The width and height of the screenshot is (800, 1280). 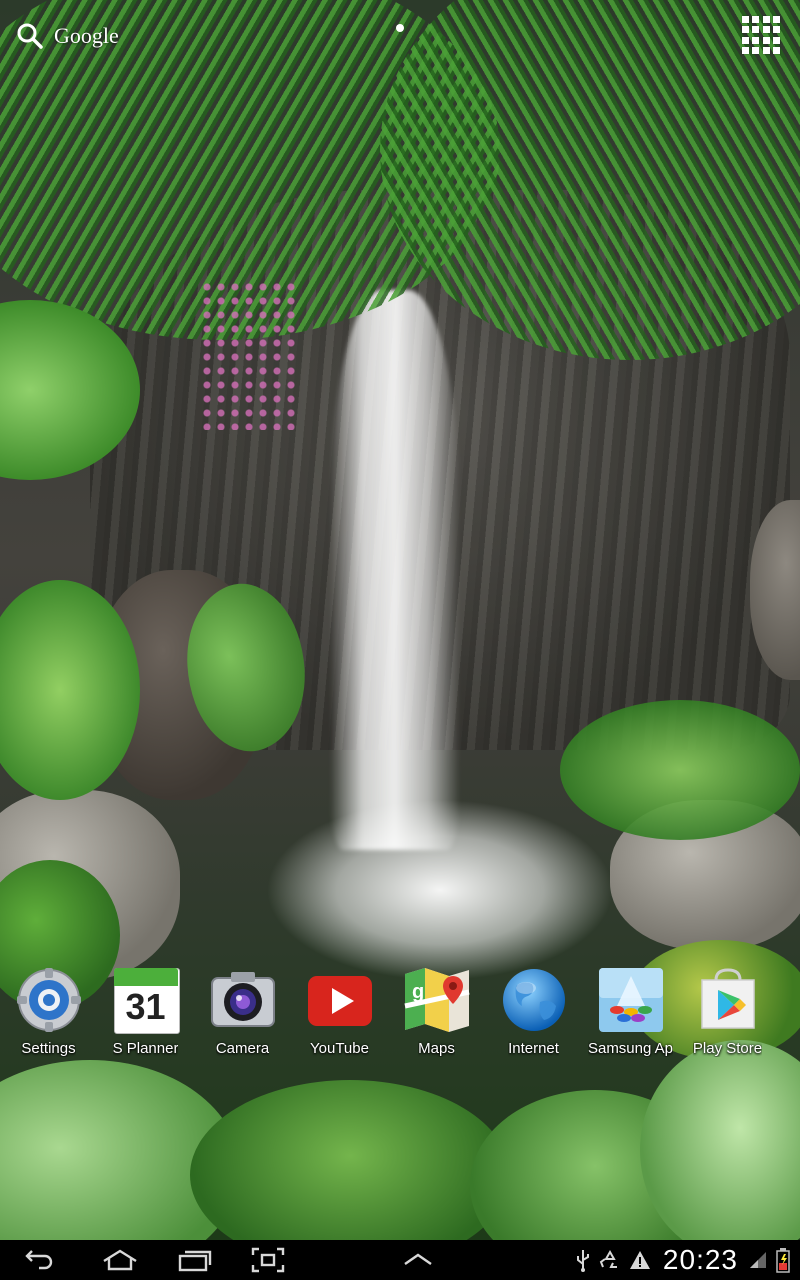 I want to click on quick-panel-button, so click(x=418, y=1260).